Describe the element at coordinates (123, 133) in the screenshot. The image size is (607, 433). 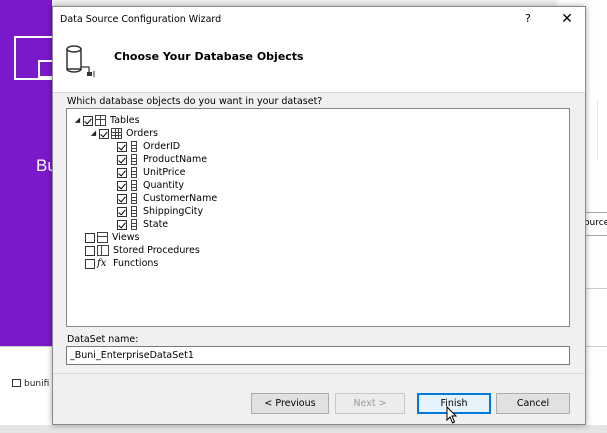
I see `tree-node-orders: ◢ Orders` at that location.